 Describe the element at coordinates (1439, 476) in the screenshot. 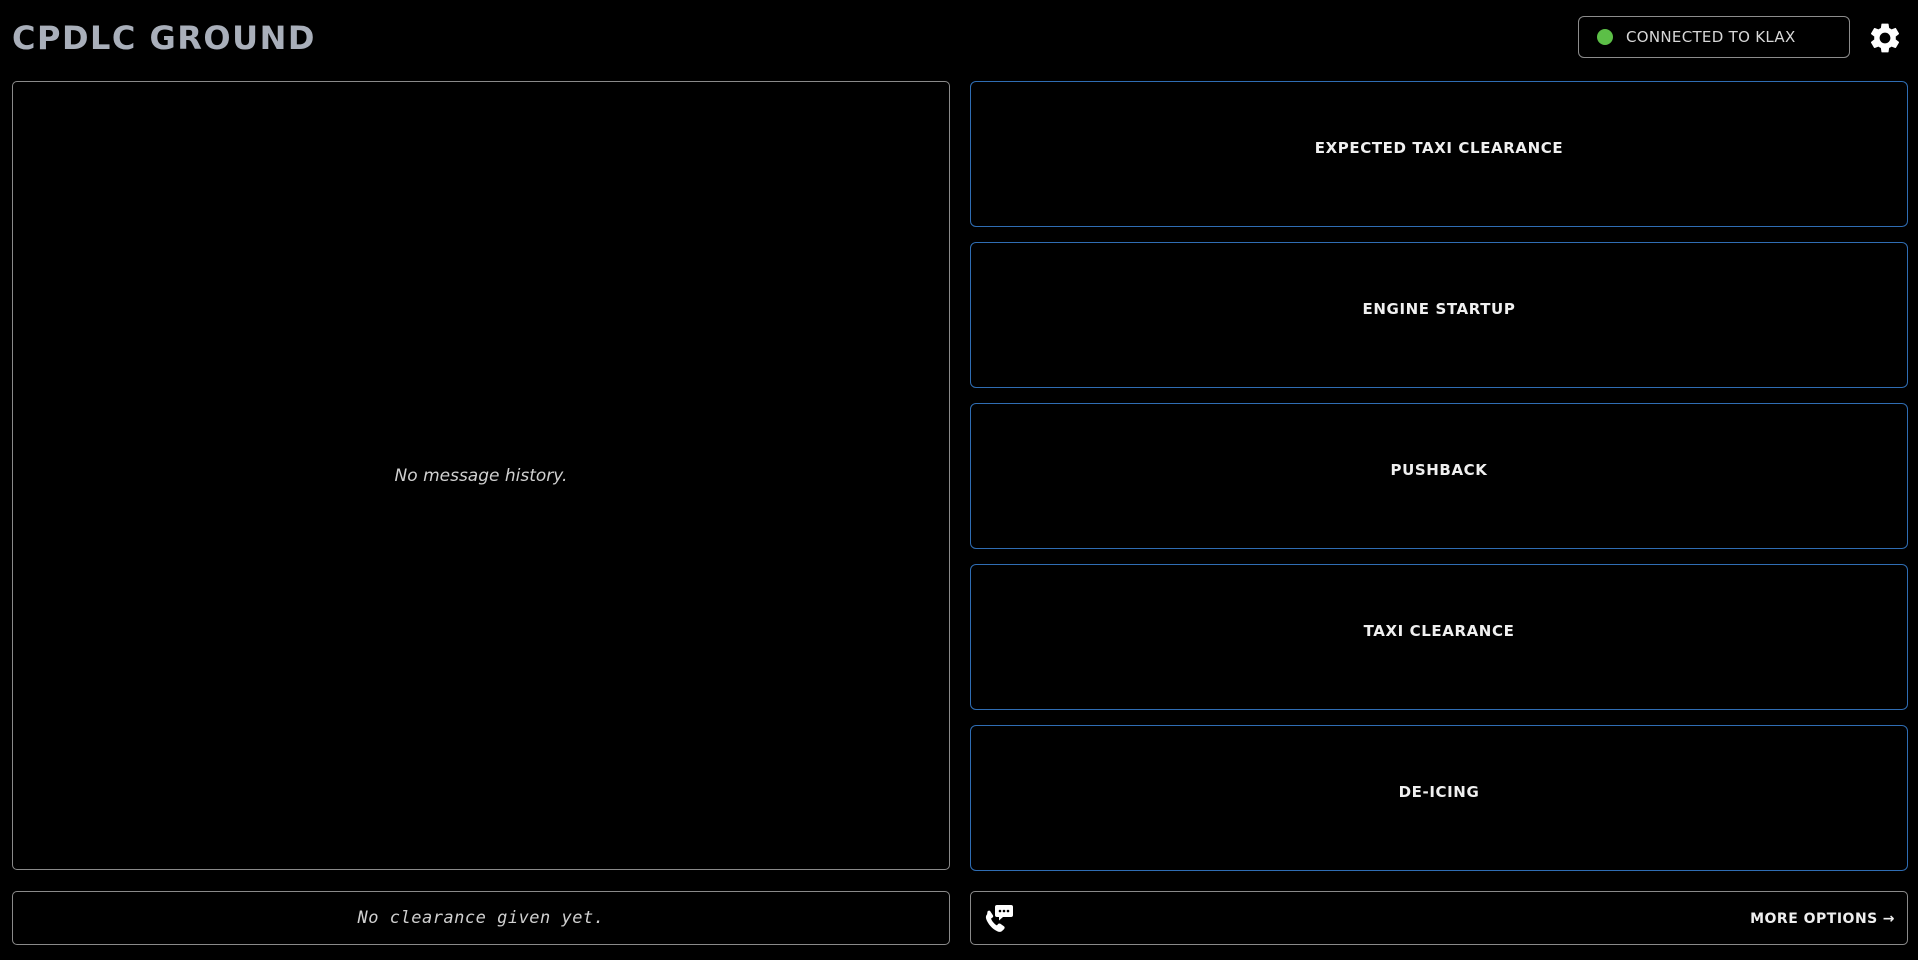

I see `pushback-button: PUSHBACK` at that location.